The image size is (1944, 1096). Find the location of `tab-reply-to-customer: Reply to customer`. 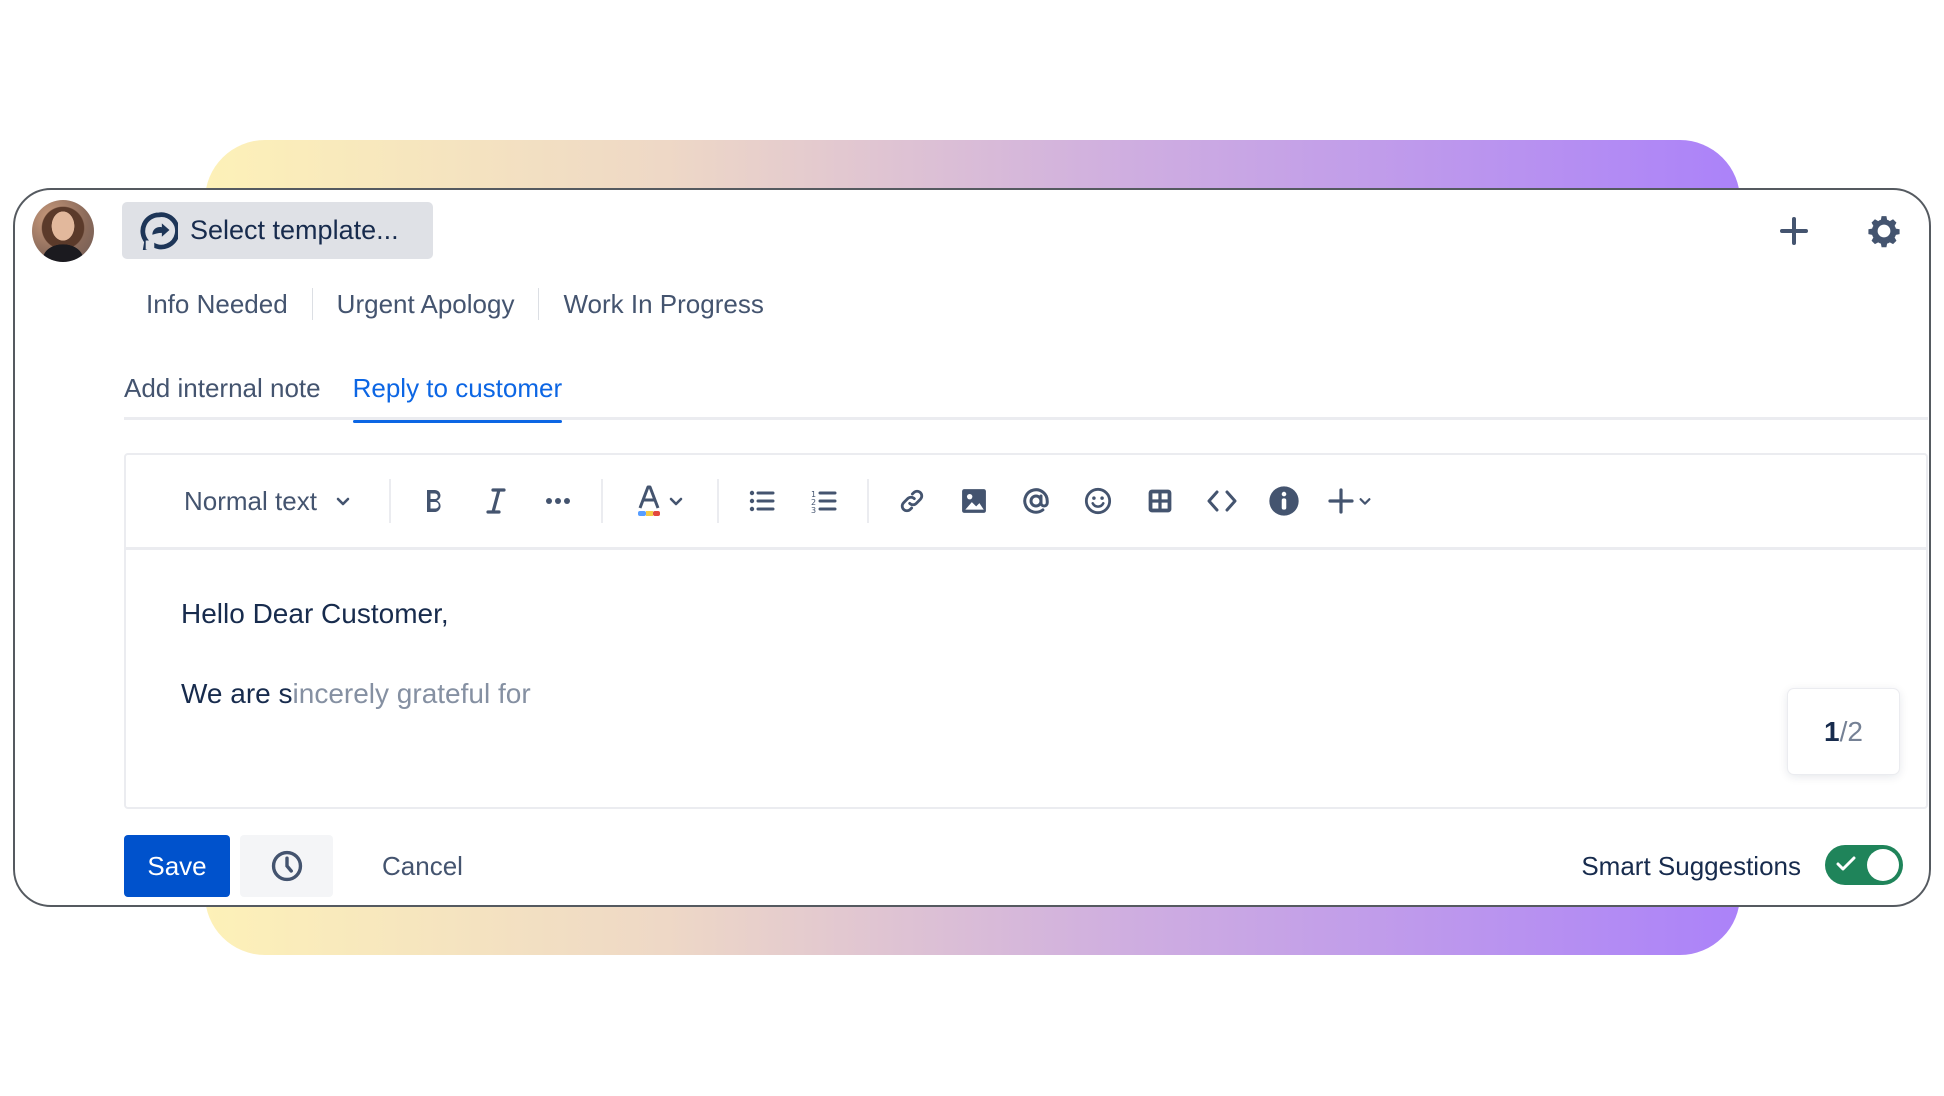

tab-reply-to-customer: Reply to customer is located at coordinates (457, 394).